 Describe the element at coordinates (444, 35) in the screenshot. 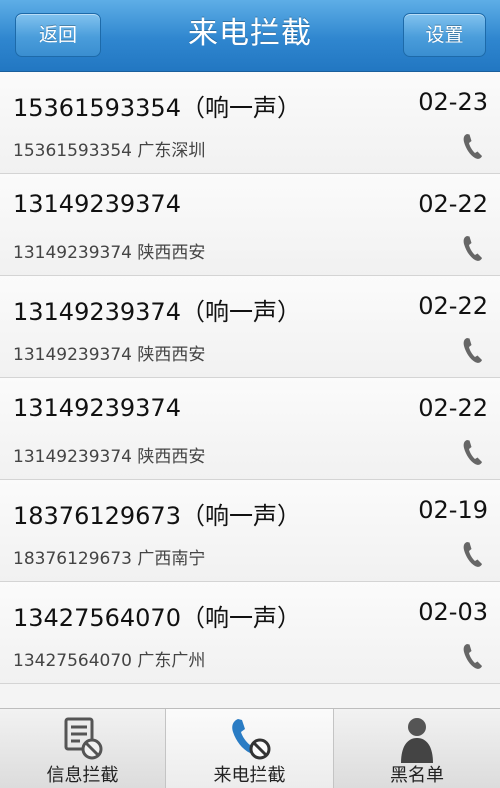

I see `settings-button: 设置` at that location.